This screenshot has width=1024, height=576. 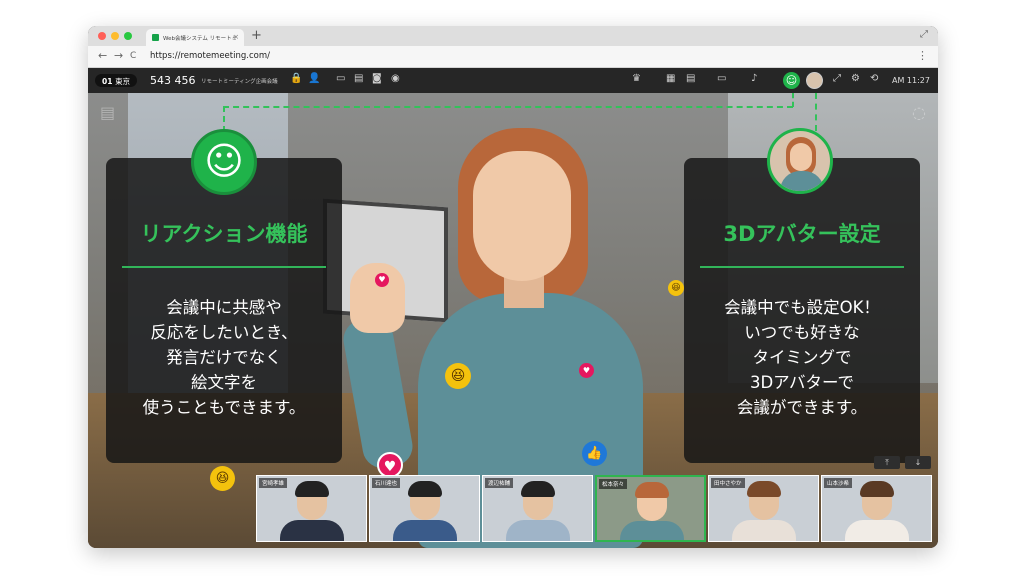 I want to click on users-icon: 👤, so click(x=314, y=78).